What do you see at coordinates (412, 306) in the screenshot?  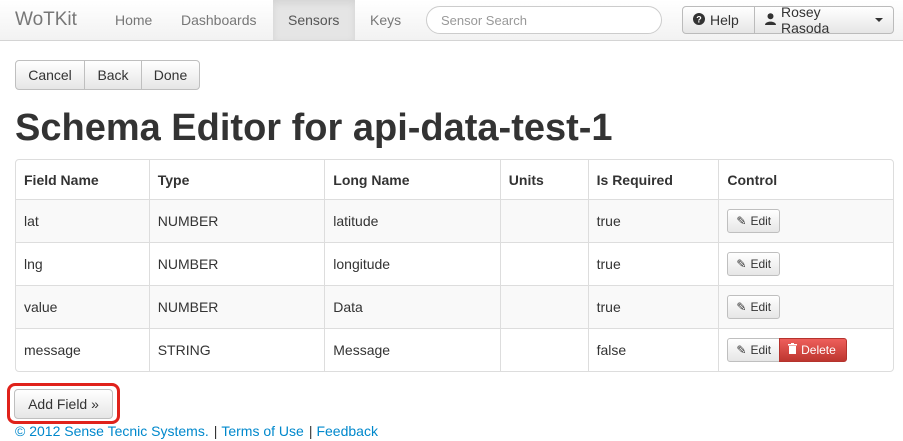 I see `cell-long-name: Data` at bounding box center [412, 306].